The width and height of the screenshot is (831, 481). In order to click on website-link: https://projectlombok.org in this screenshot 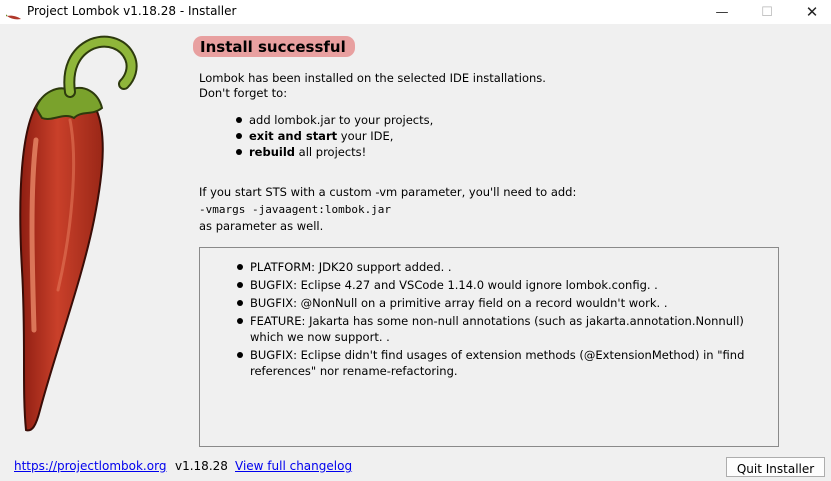, I will do `click(90, 466)`.